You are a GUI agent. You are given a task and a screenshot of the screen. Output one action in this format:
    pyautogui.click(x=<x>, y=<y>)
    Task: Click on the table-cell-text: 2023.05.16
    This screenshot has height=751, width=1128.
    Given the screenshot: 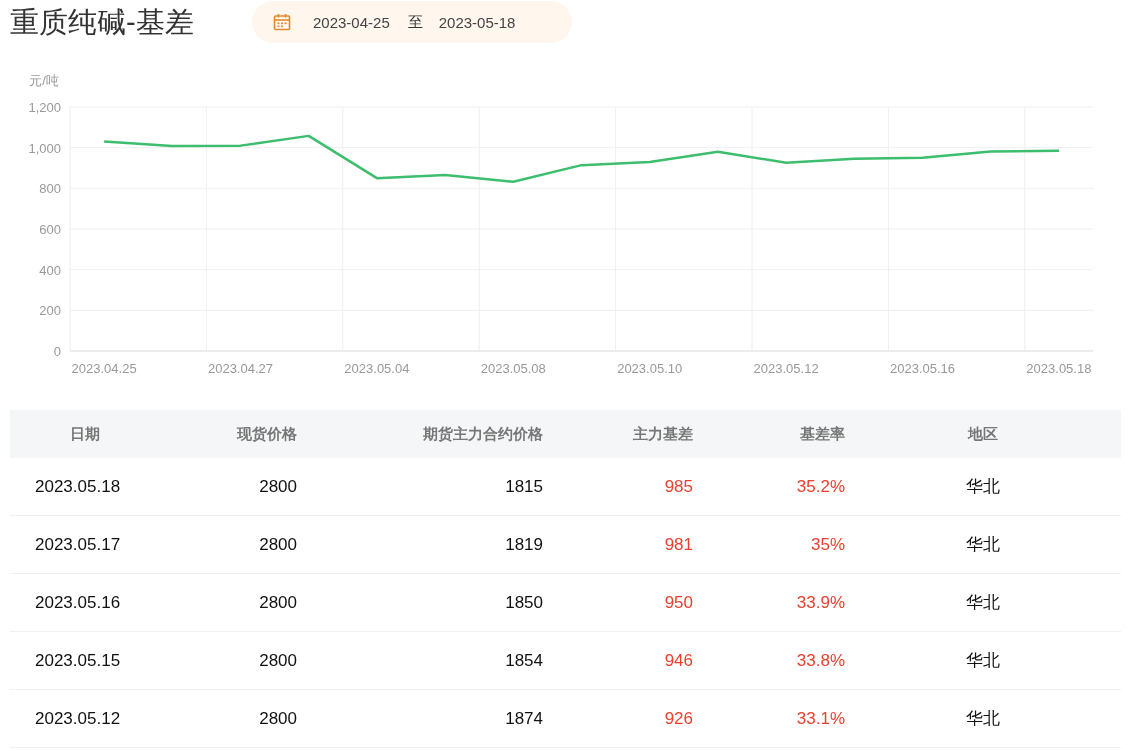 What is the action you would take?
    pyautogui.click(x=78, y=602)
    